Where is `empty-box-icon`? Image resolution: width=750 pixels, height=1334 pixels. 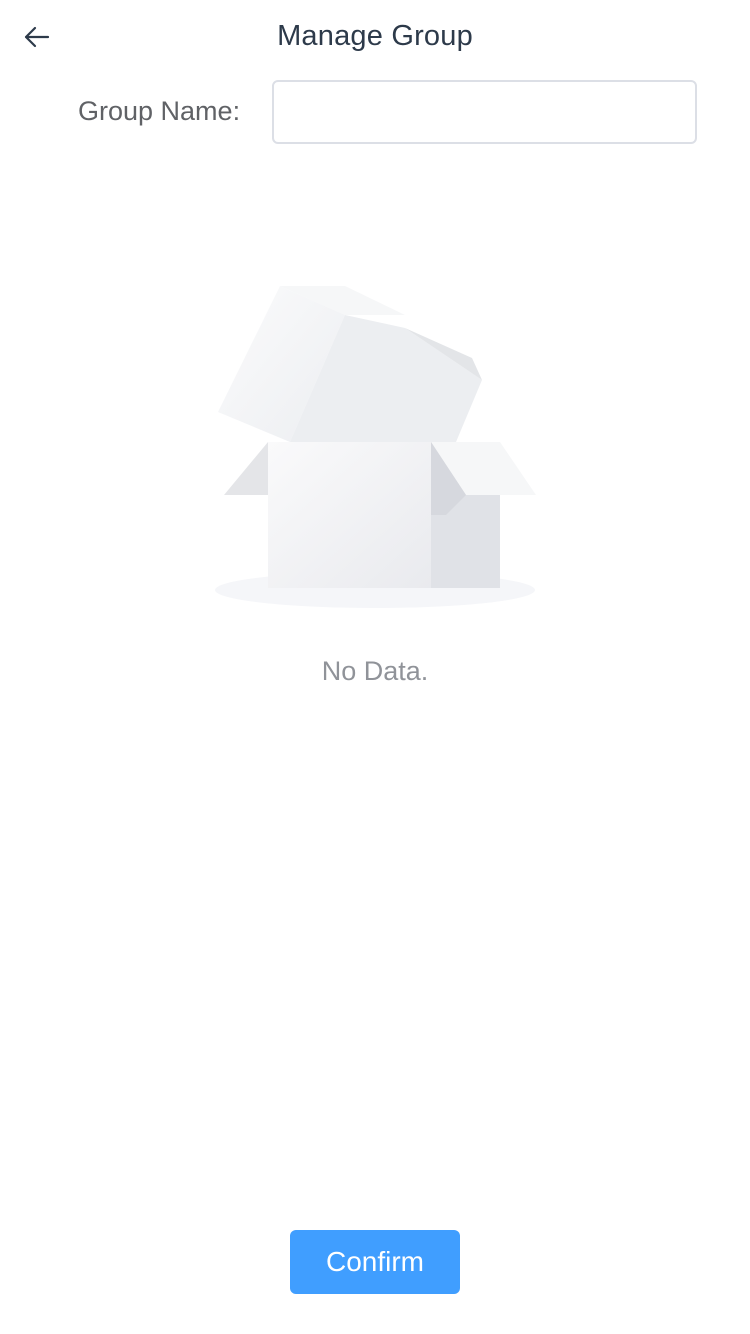
empty-box-icon is located at coordinates (375, 445).